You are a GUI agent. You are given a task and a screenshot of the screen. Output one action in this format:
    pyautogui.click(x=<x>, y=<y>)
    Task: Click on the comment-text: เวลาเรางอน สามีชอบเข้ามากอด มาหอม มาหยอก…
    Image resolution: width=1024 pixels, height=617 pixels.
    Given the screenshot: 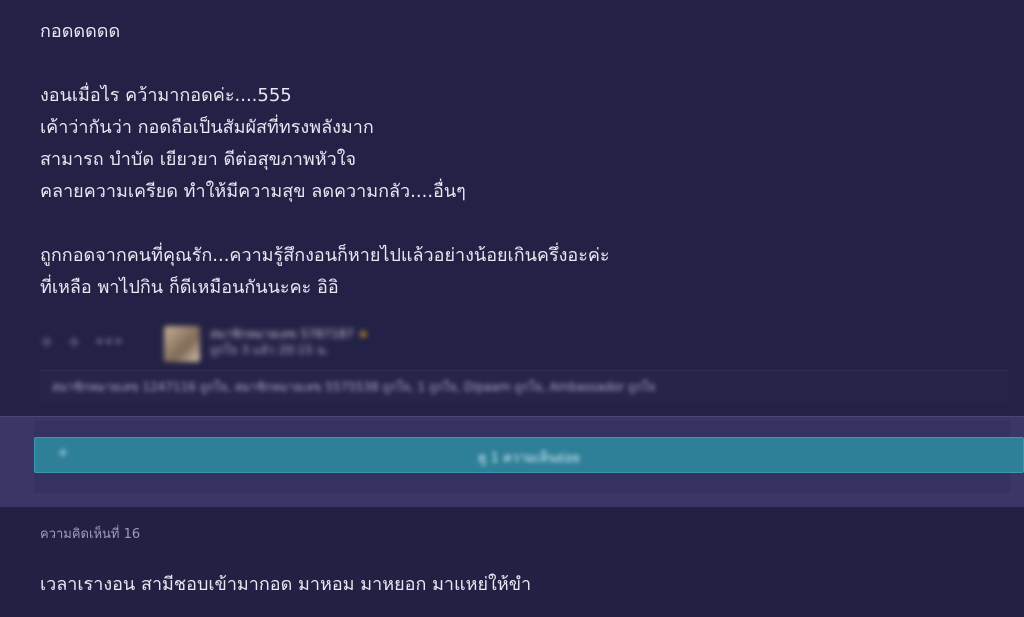 What is the action you would take?
    pyautogui.click(x=286, y=584)
    